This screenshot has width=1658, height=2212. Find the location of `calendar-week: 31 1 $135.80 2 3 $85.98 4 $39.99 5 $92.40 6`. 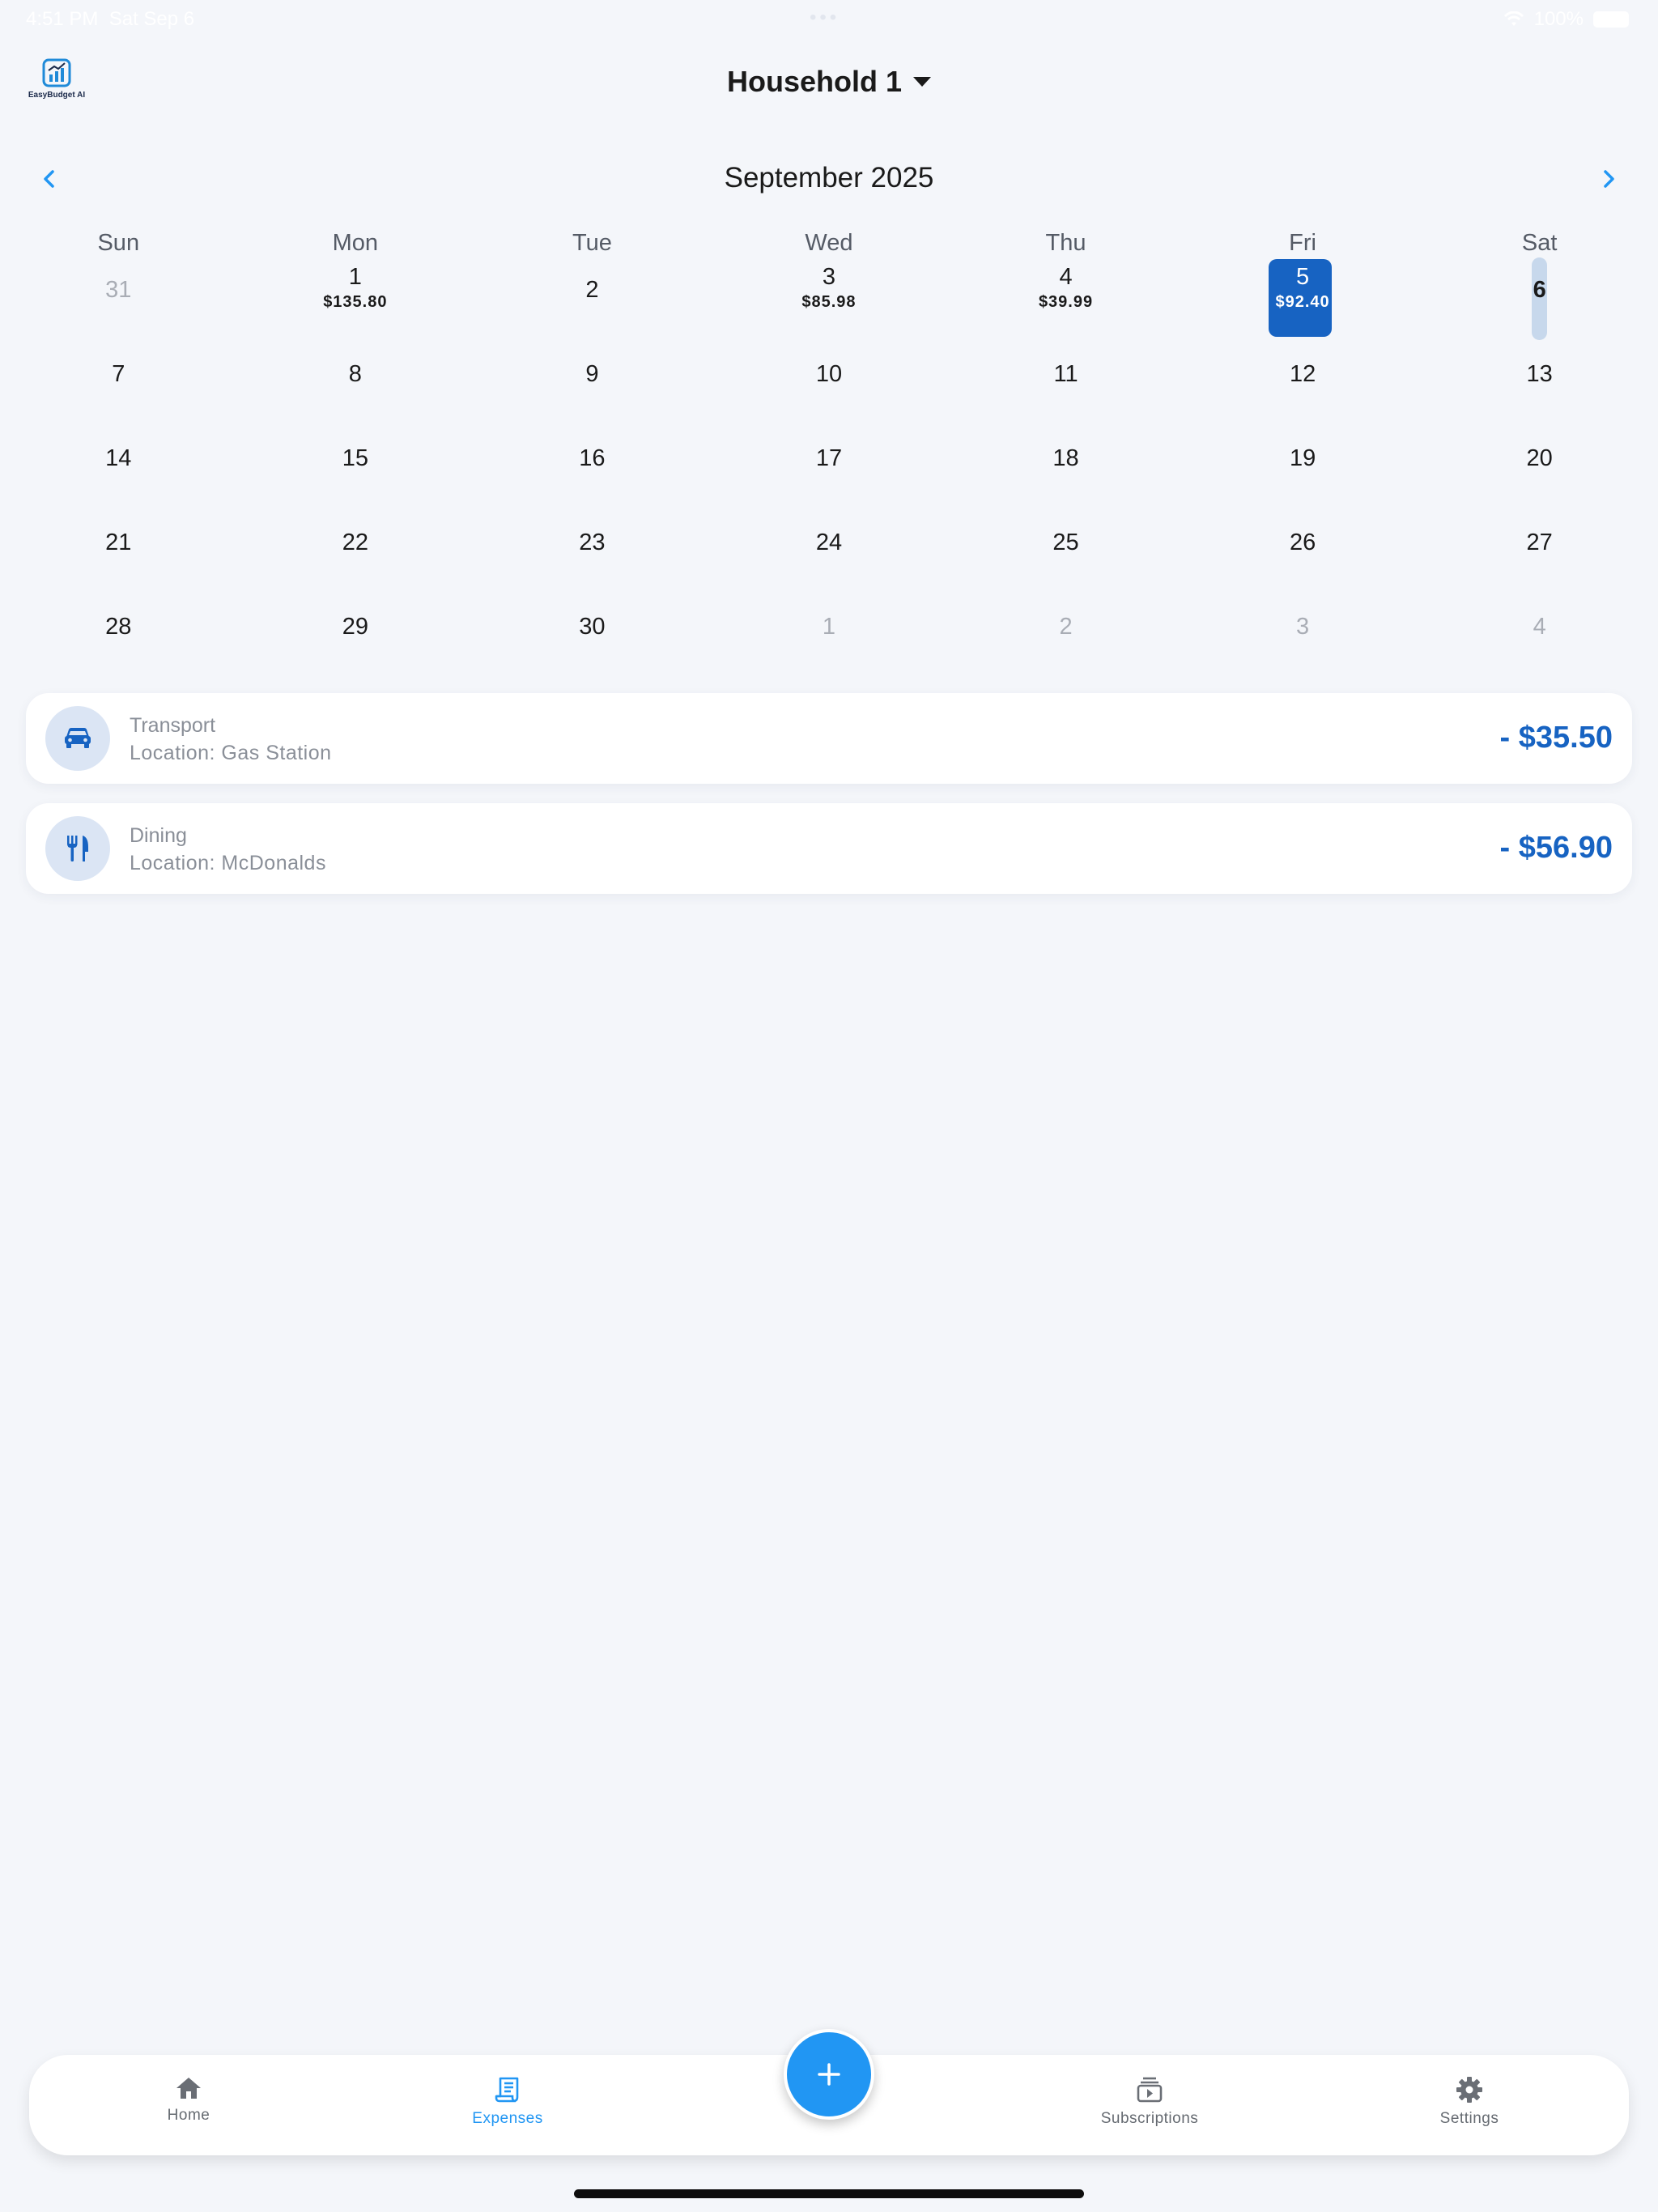

calendar-week: 31 1 $135.80 2 3 $85.98 4 $39.99 5 $92.40 6 is located at coordinates (829, 285).